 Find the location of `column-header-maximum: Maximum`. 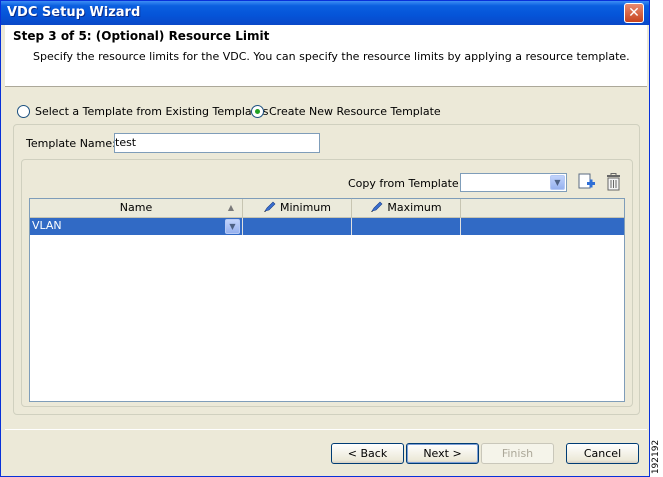

column-header-maximum: Maximum is located at coordinates (406, 208).